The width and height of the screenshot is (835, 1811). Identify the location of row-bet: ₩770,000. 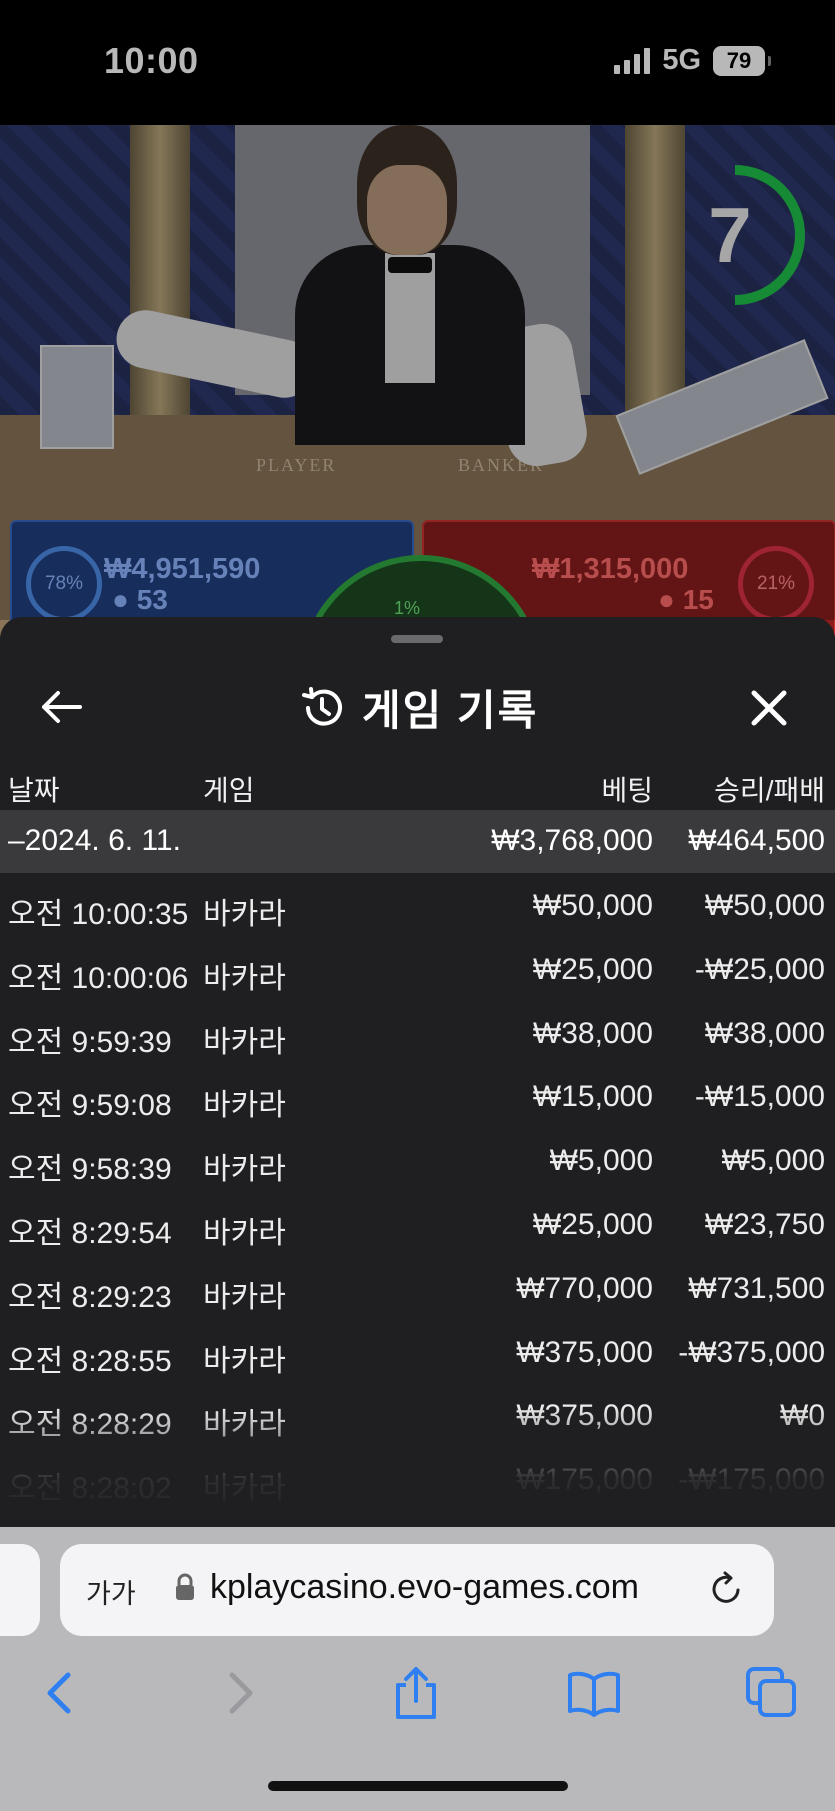
(584, 1288).